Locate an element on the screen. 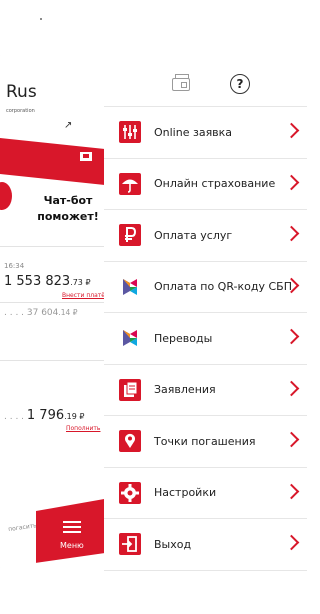 Image resolution: width=320 pixels, height=614 pixels. menu-item-insurance: Онлайн страхование is located at coordinates (205, 184).